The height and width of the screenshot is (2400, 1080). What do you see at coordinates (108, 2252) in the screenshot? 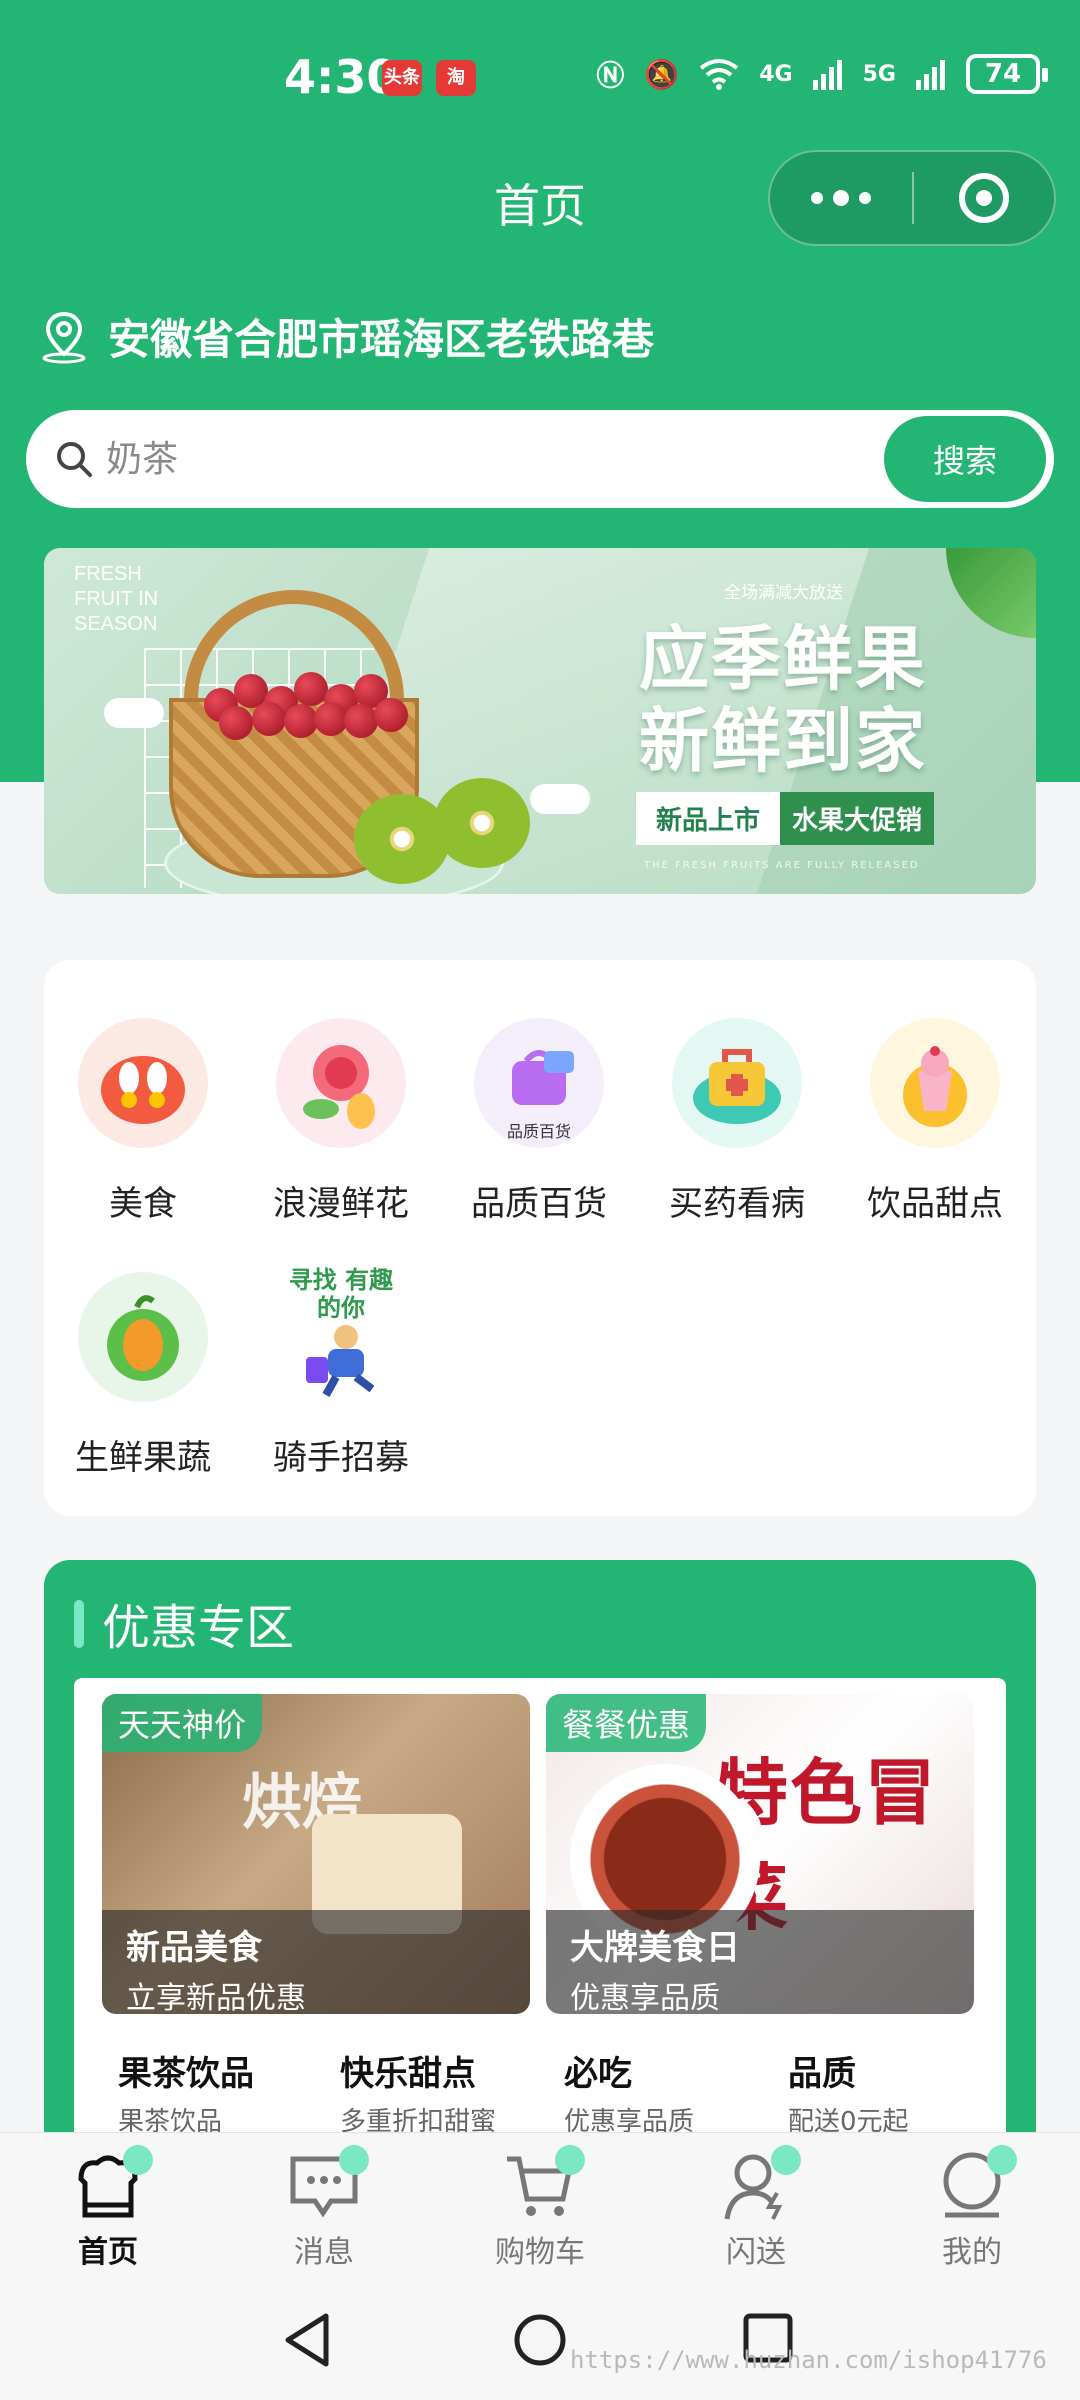
I see `tab-label: 首页` at bounding box center [108, 2252].